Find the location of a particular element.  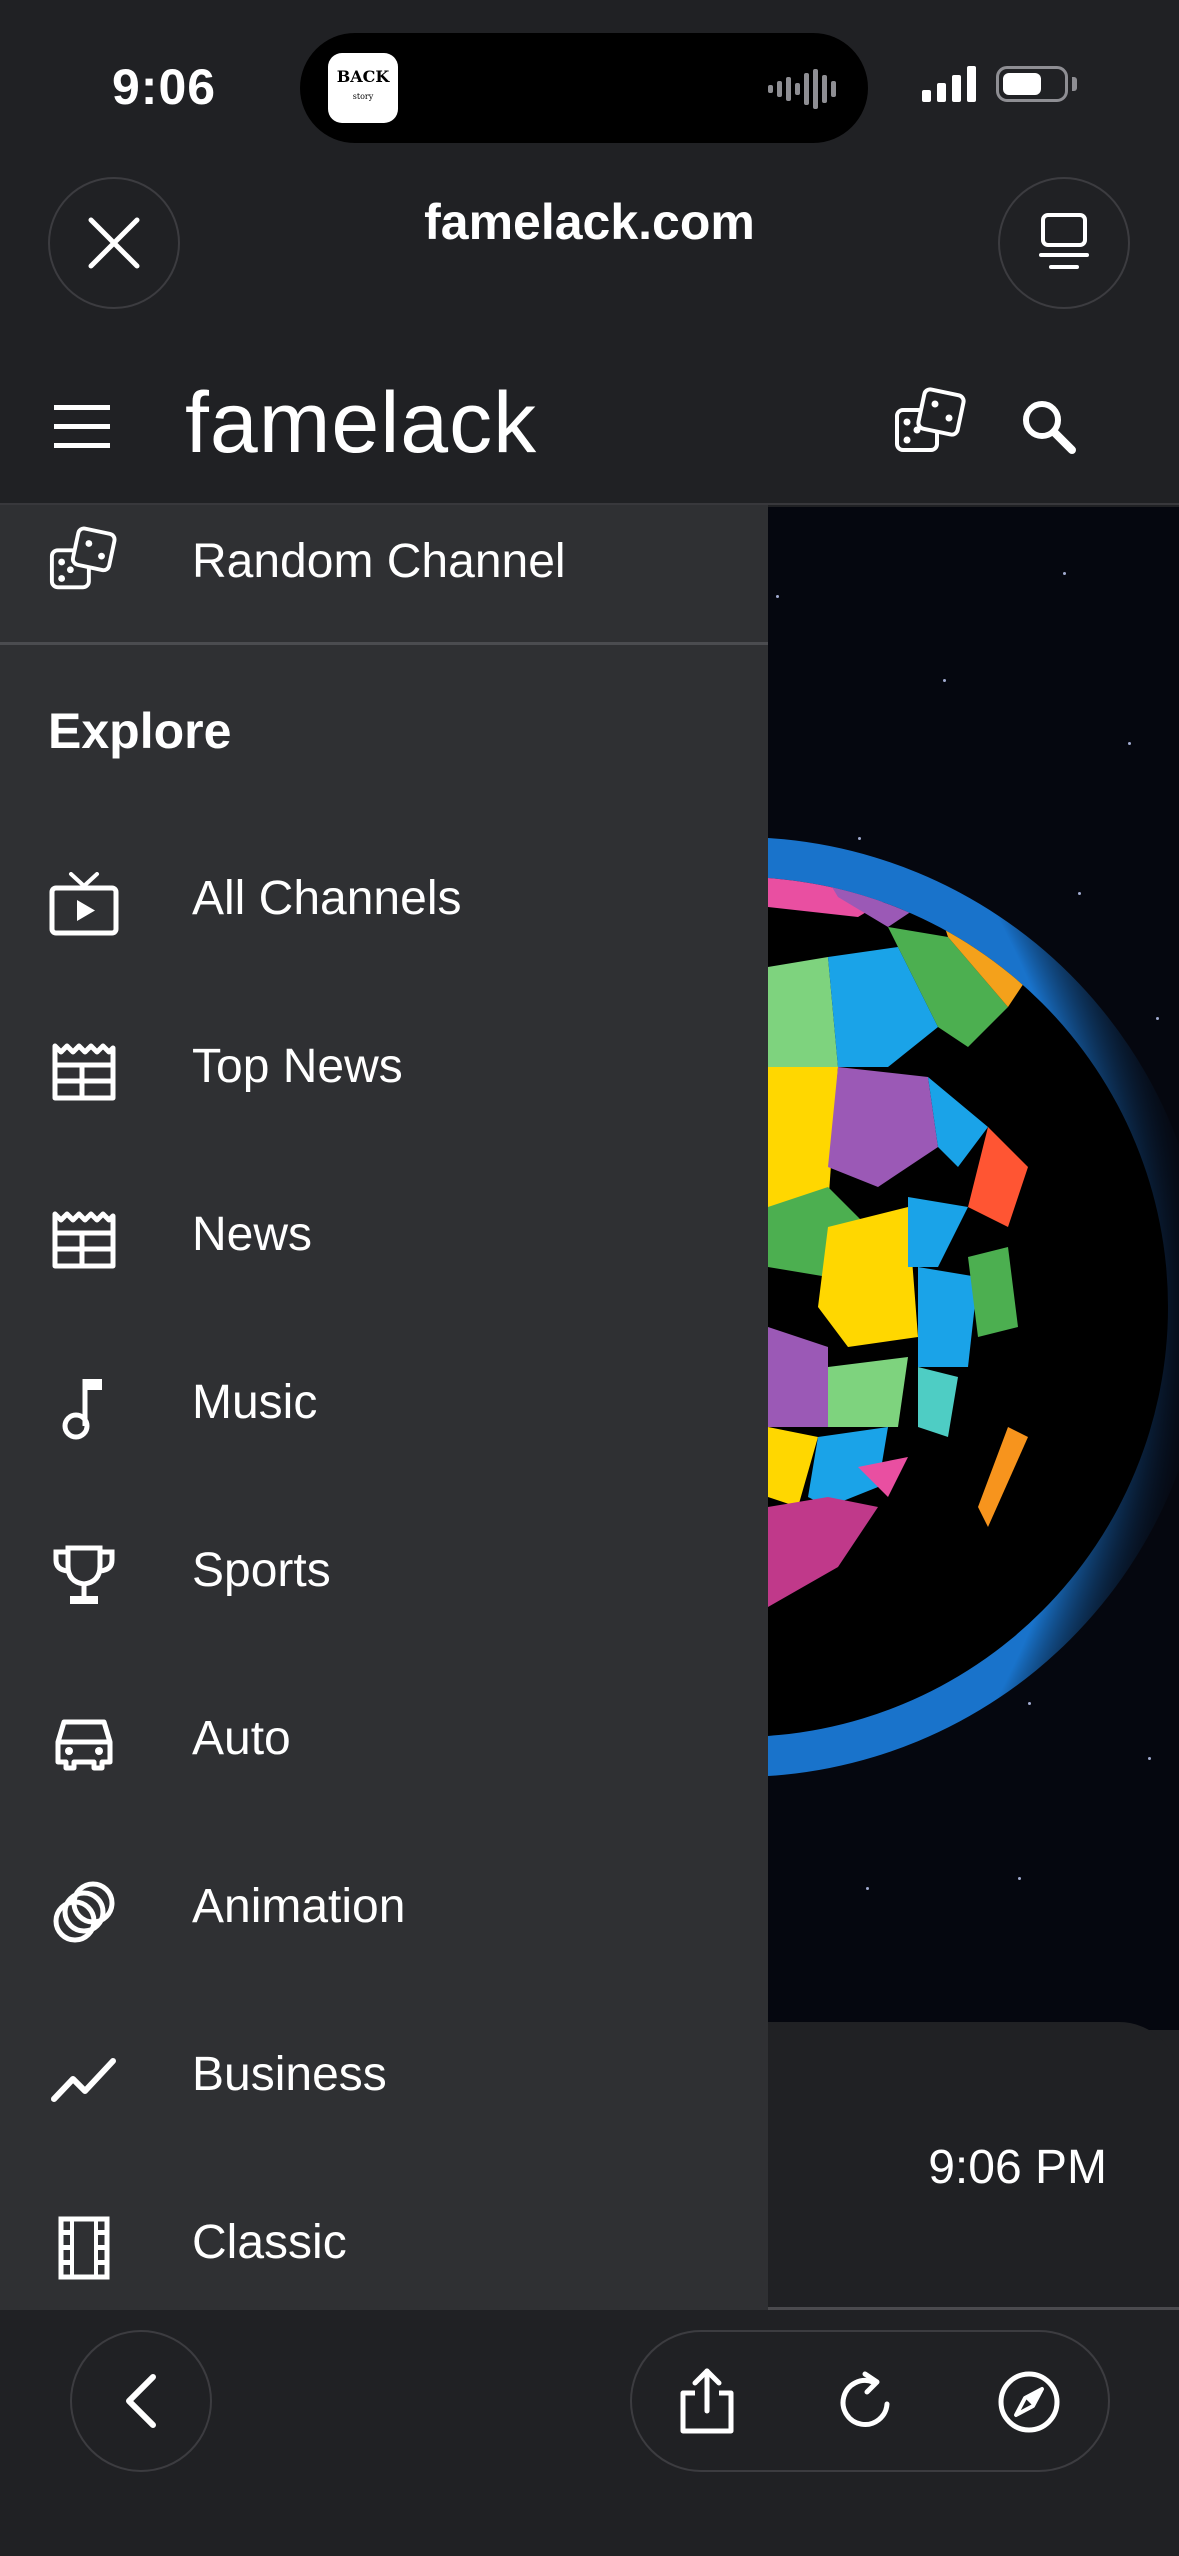

nav-label: Sports is located at coordinates (261, 1570).